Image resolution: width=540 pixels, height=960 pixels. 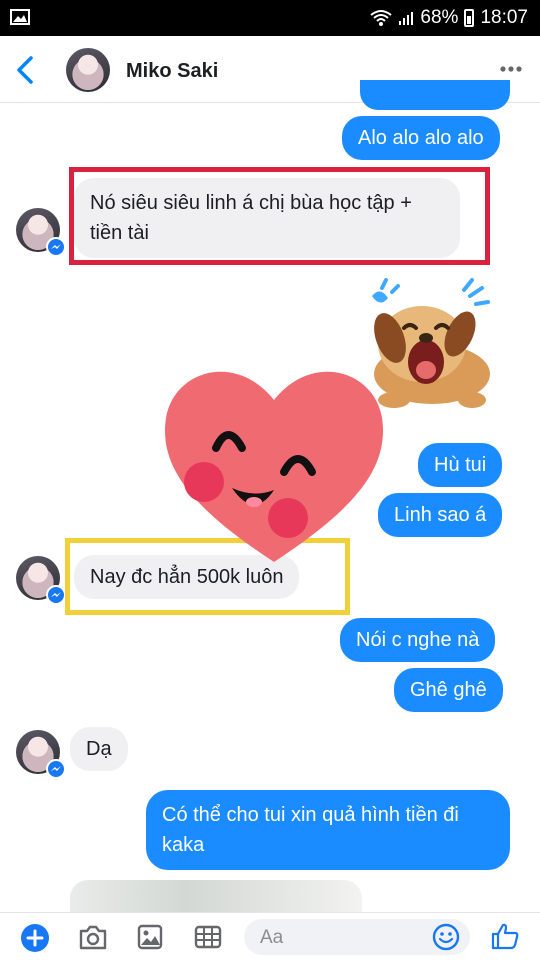 I want to click on outgoing-message: Linh sao á, so click(x=440, y=515).